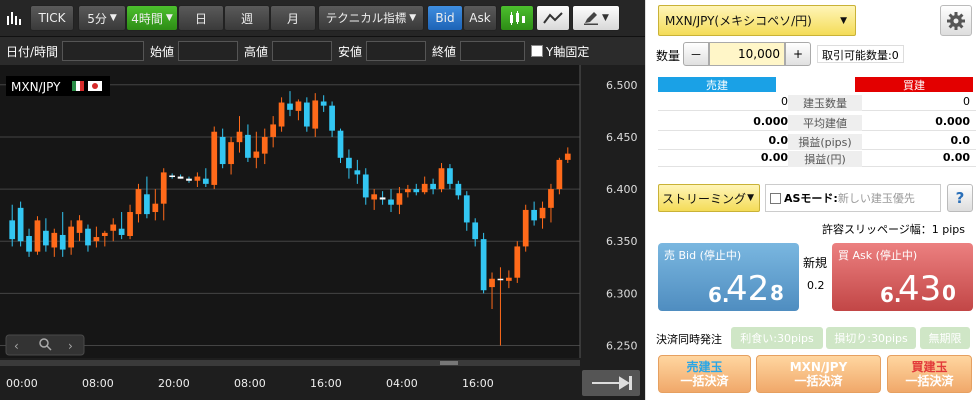 The width and height of the screenshot is (977, 400). I want to click on candle, so click(483, 263).